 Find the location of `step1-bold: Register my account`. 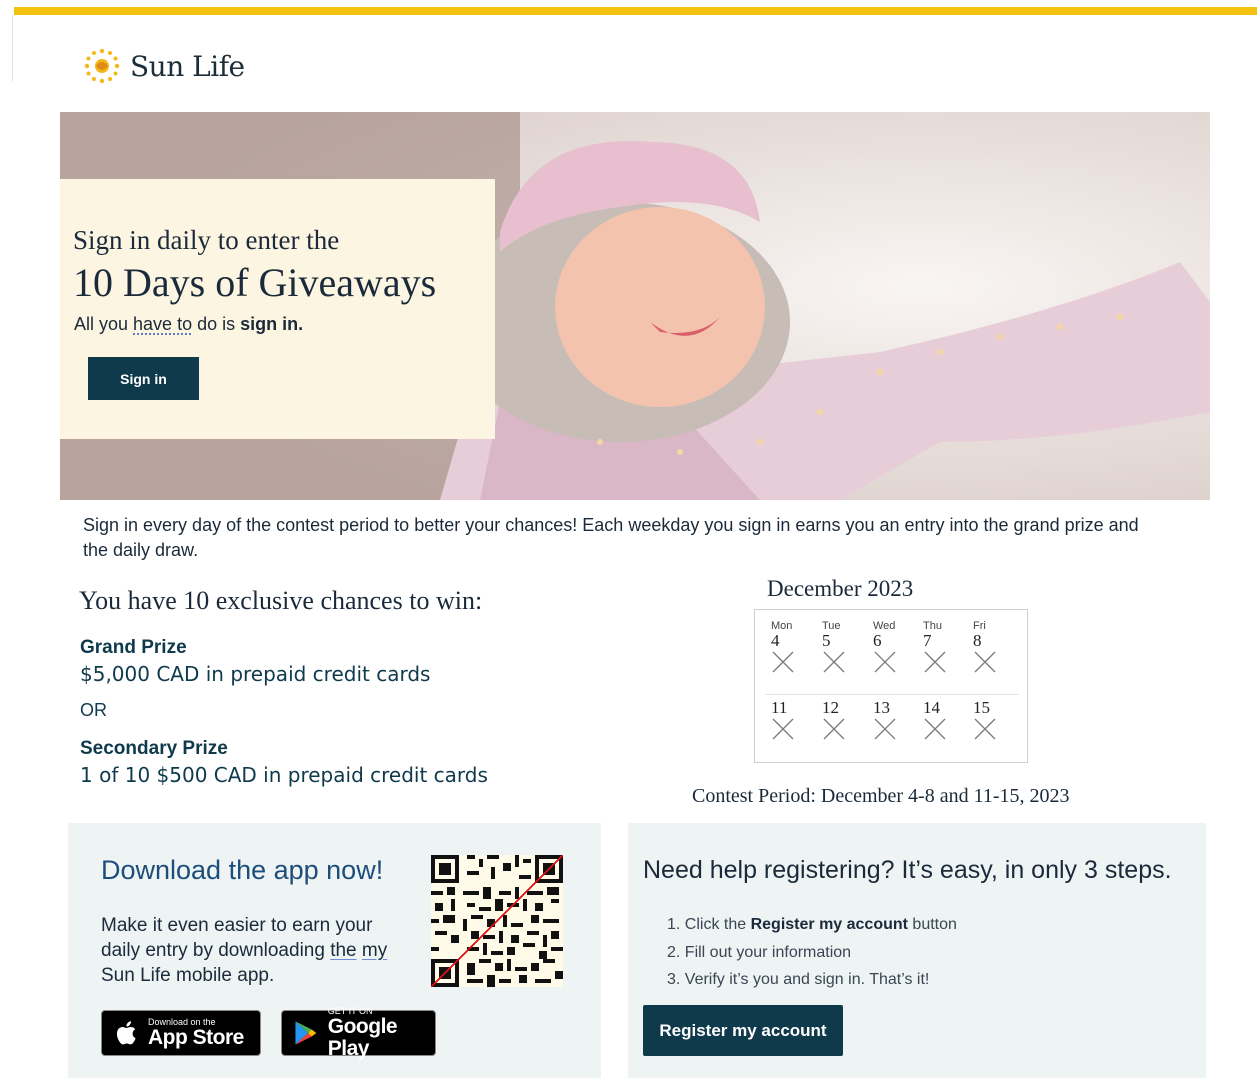

step1-bold: Register my account is located at coordinates (829, 924).